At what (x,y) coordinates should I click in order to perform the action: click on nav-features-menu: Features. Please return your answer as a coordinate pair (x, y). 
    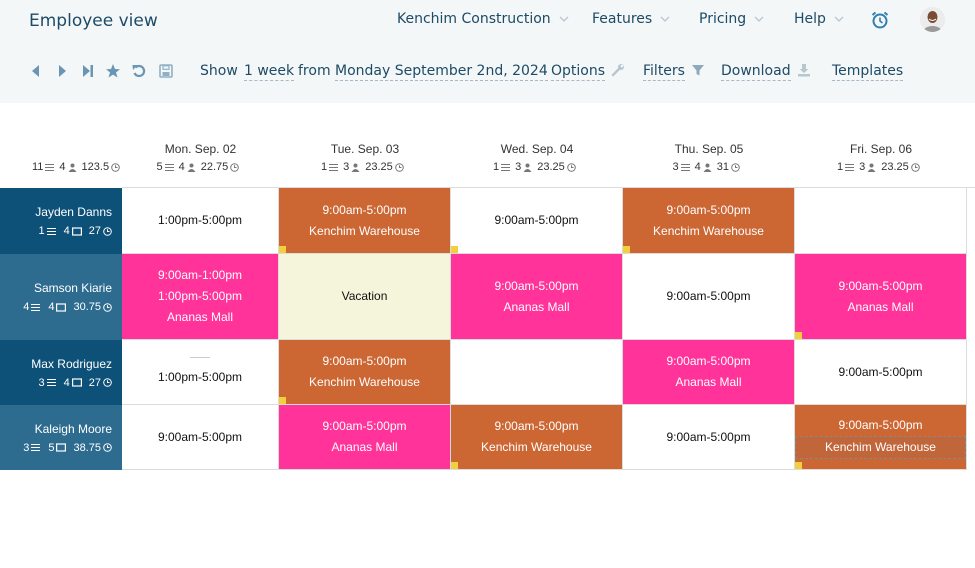
    Looking at the image, I should click on (631, 19).